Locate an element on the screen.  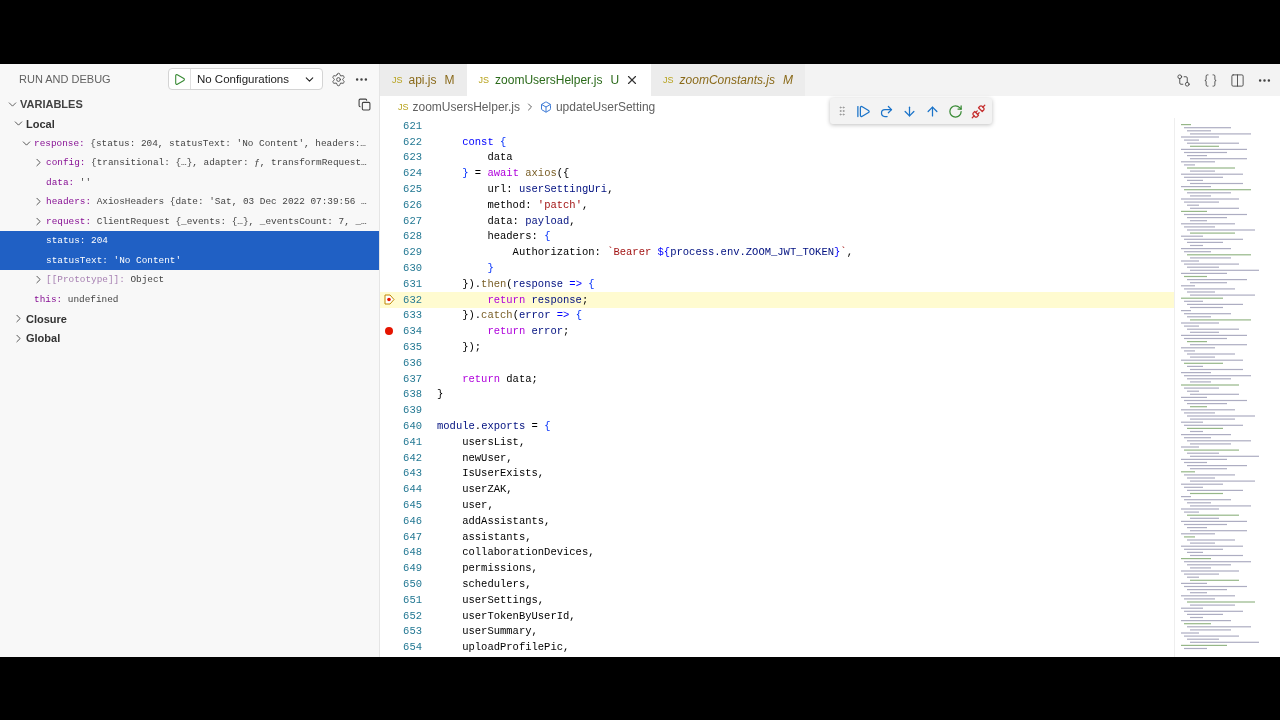
code-line: url: userSettingUri, is located at coordinates (550, 189).